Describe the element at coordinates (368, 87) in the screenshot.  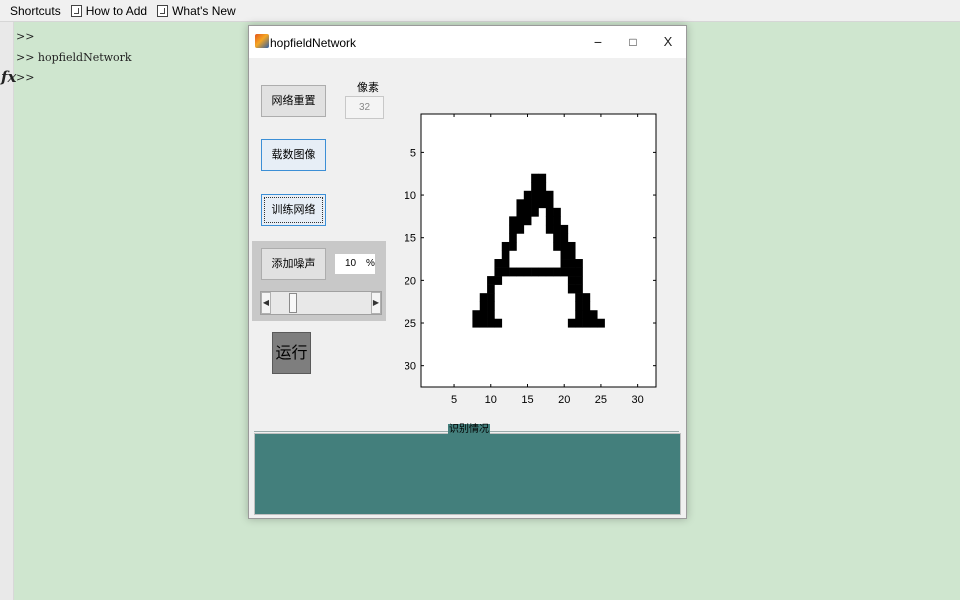
I see `pixel-label: 像素` at that location.